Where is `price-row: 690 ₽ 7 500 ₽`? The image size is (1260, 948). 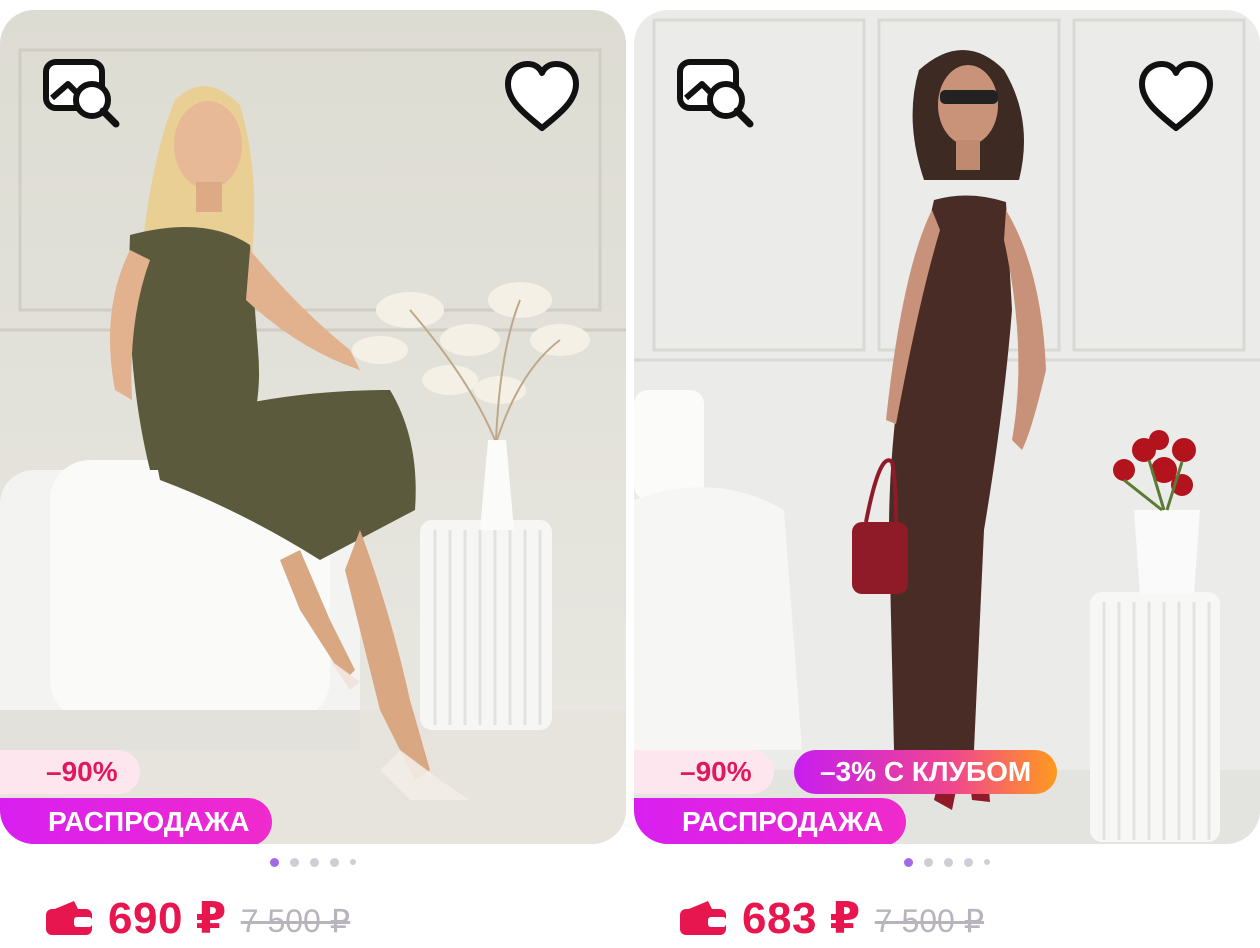
price-row: 690 ₽ 7 500 ₽ is located at coordinates (197, 918).